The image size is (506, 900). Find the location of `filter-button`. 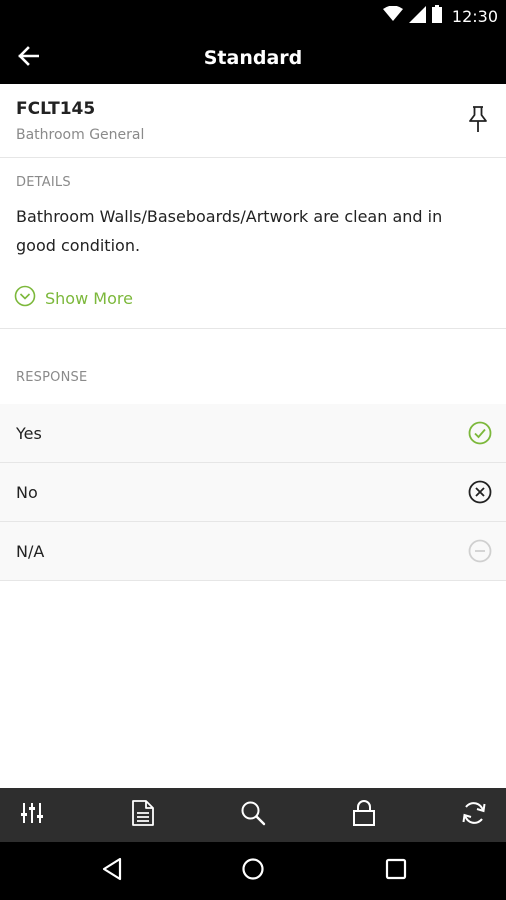

filter-button is located at coordinates (32, 815).